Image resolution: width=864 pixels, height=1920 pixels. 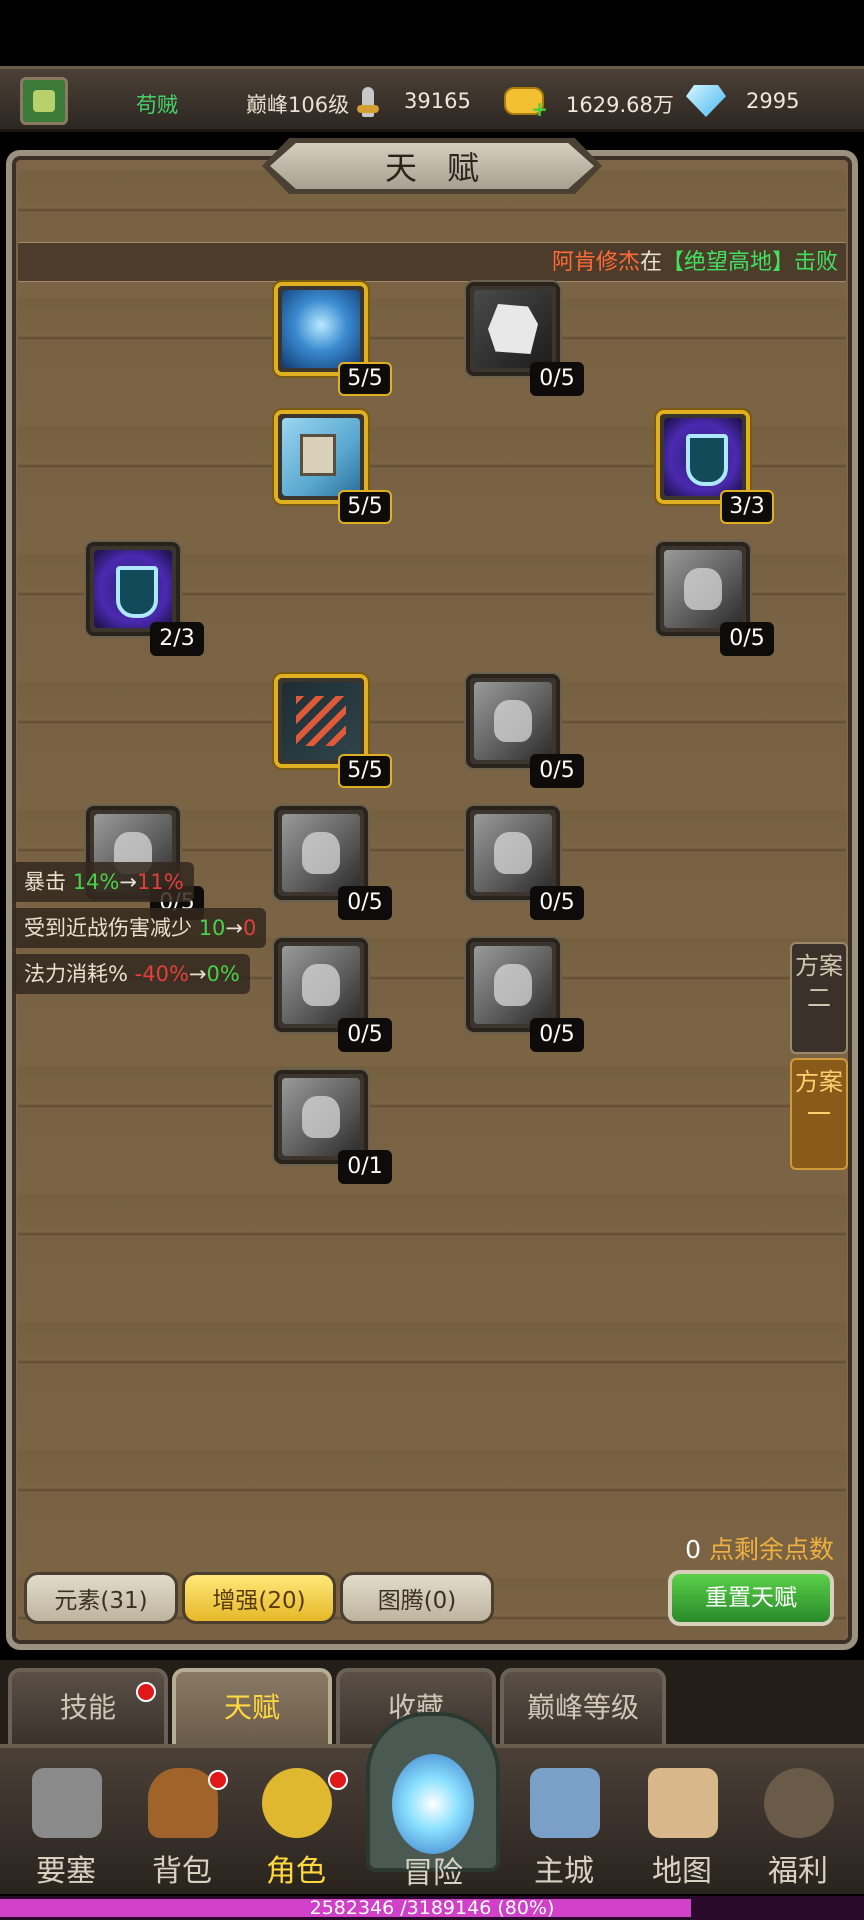 I want to click on talent-count: 3/3, so click(x=747, y=507).